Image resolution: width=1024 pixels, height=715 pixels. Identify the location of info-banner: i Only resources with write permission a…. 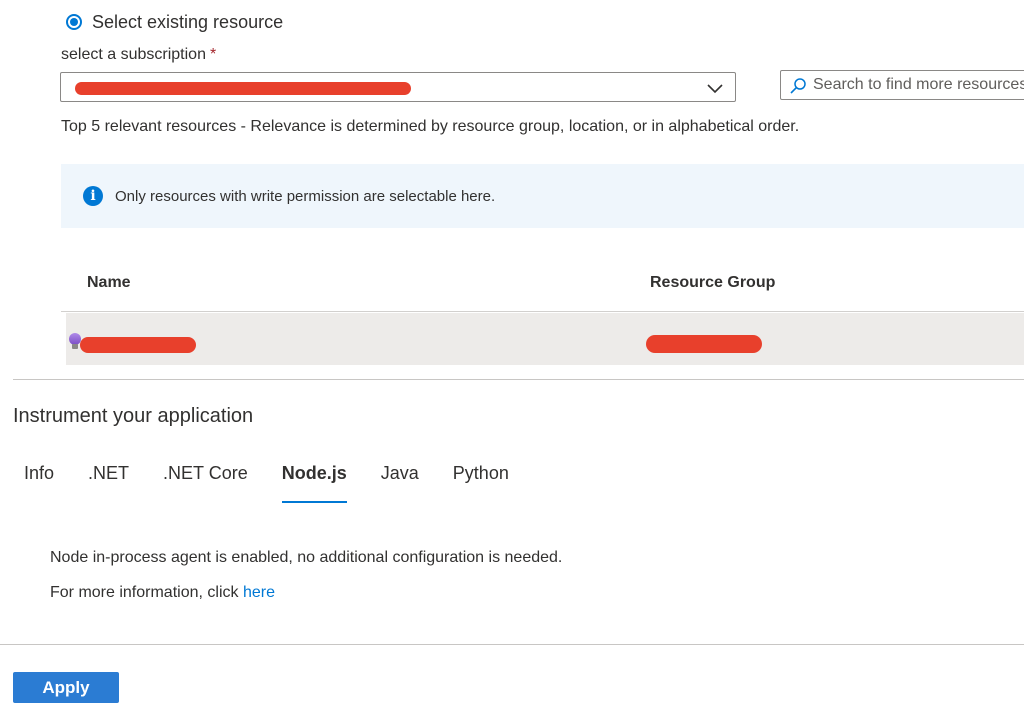
(542, 196).